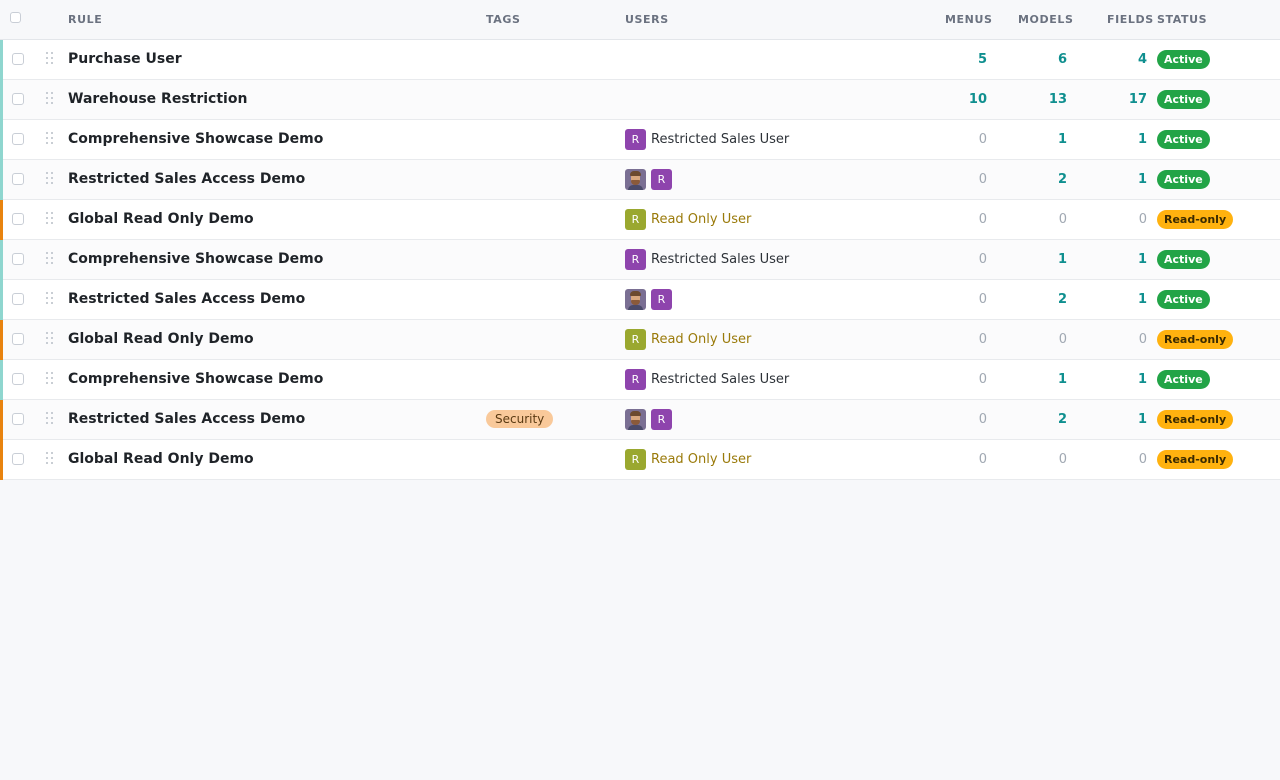 Image resolution: width=1280 pixels, height=780 pixels. Describe the element at coordinates (1137, 99) in the screenshot. I see `fields-count: 17` at that location.